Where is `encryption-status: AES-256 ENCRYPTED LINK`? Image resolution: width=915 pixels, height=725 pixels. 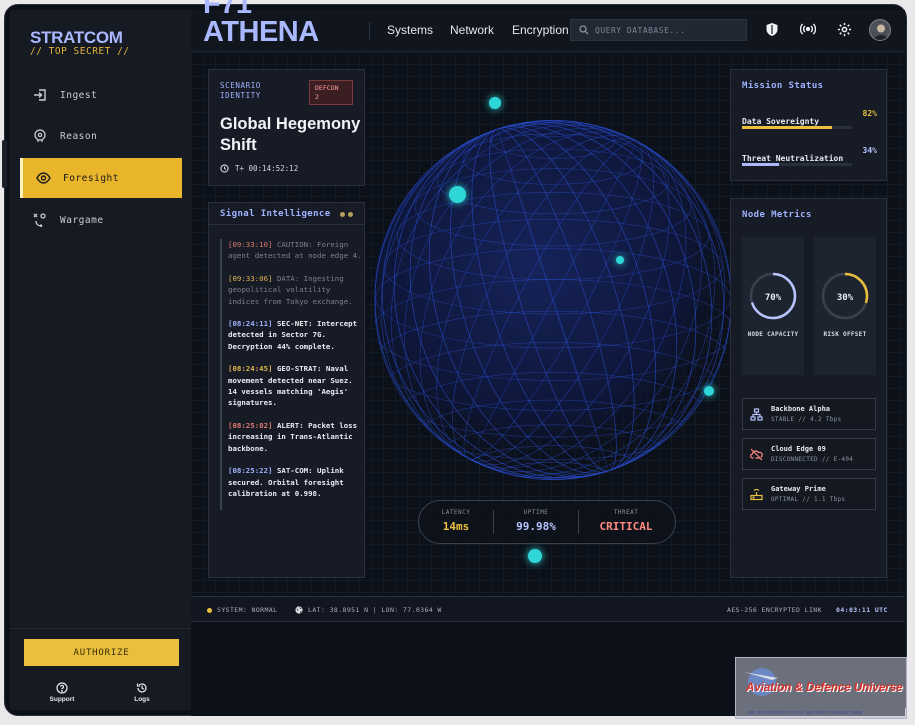 encryption-status: AES-256 ENCRYPTED LINK is located at coordinates (774, 610).